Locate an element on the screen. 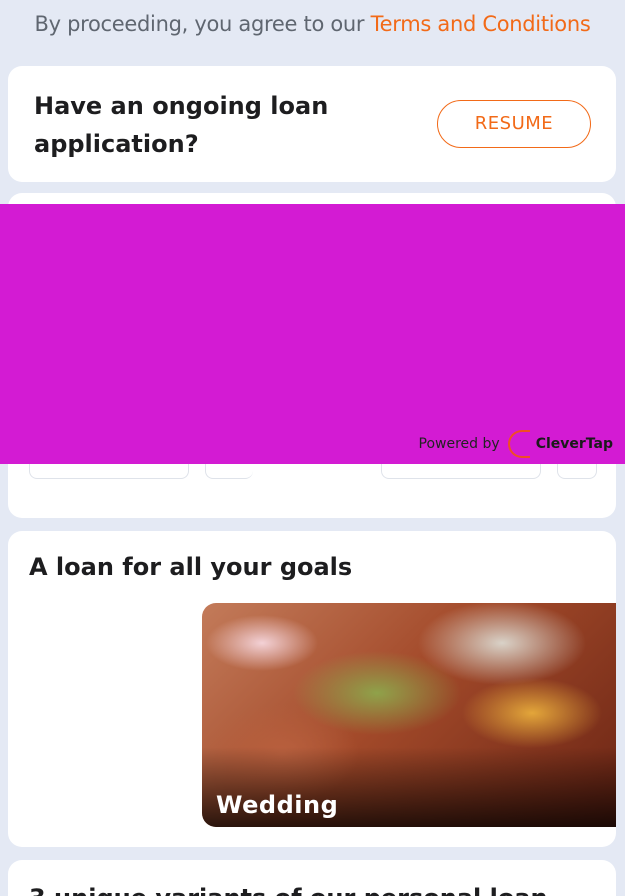  powered-by-label: Powered by is located at coordinates (459, 444).